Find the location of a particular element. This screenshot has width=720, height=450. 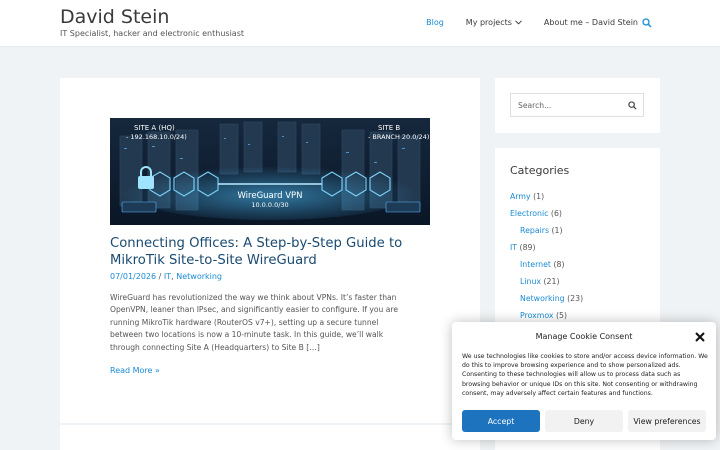

hero-site-a-net: - 192.168.10.0/24) is located at coordinates (156, 137).